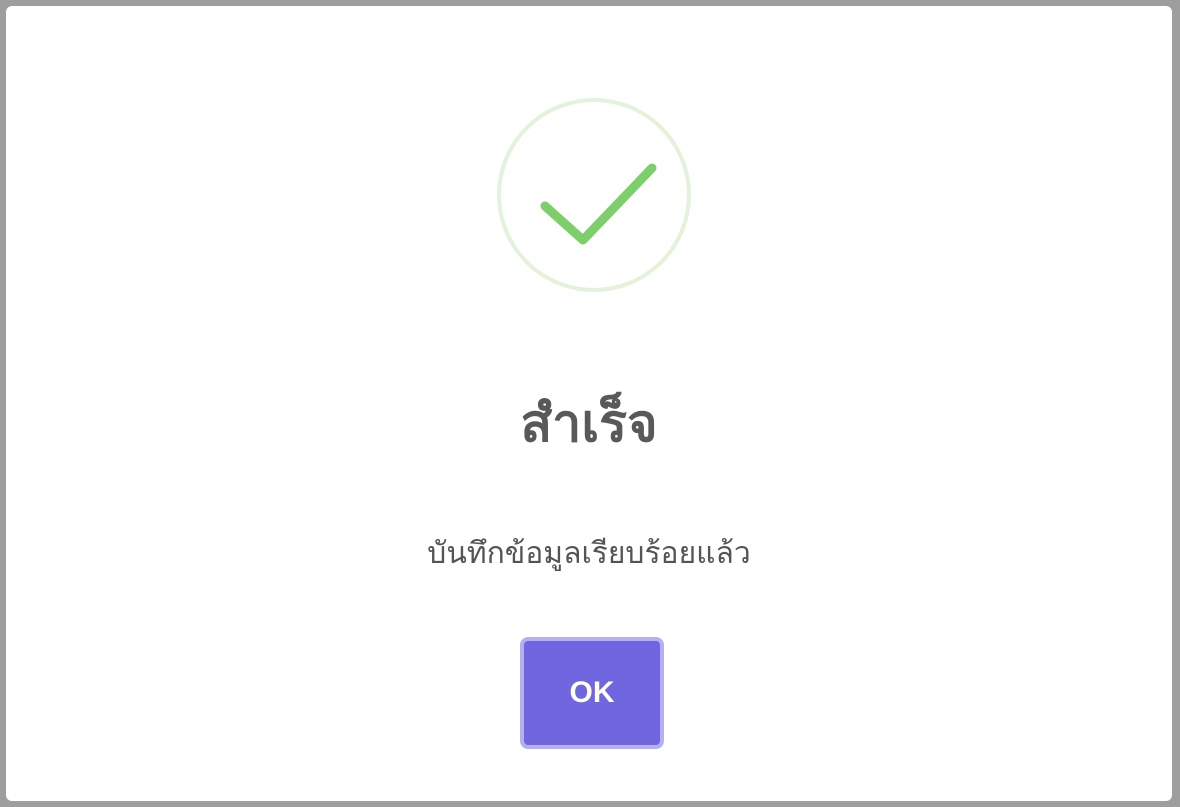  I want to click on success-check-icon, so click(594, 195).